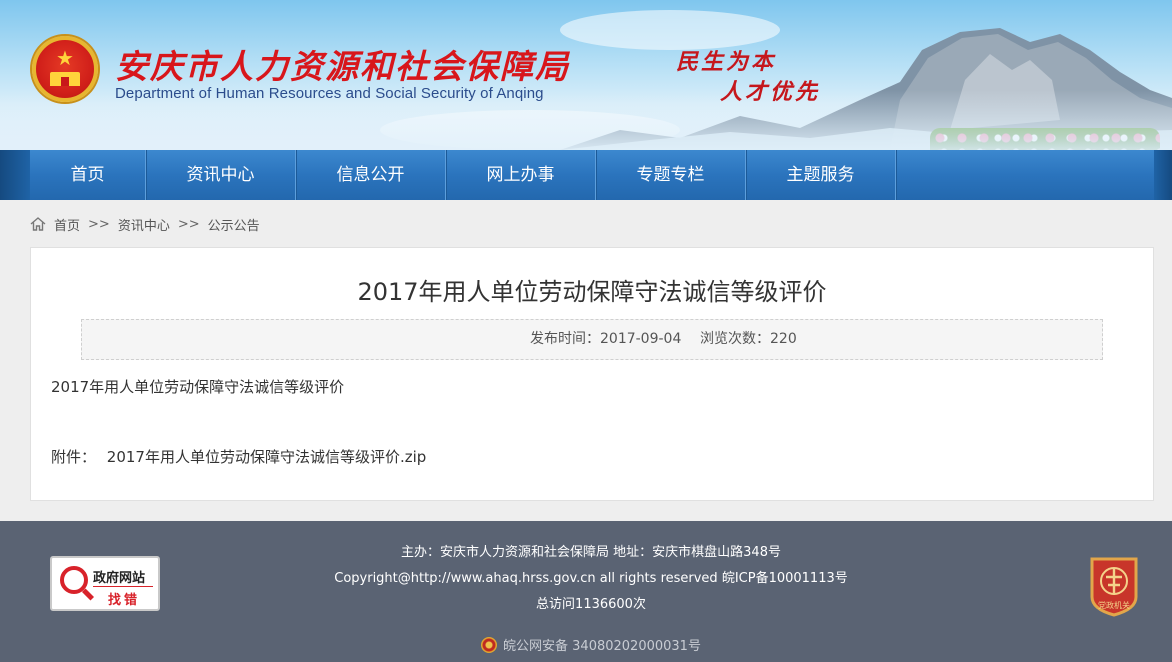 The width and height of the screenshot is (1172, 662). What do you see at coordinates (602, 646) in the screenshot?
I see `police-record-text: 皖公网安备 34080202000031号` at bounding box center [602, 646].